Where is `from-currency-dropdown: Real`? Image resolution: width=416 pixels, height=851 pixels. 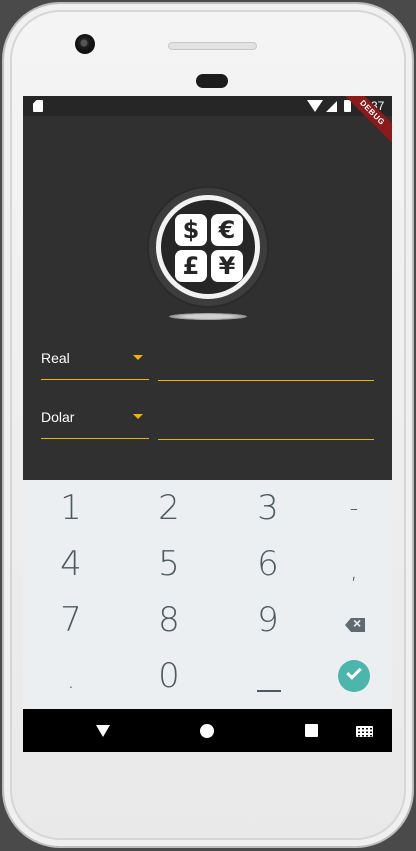 from-currency-dropdown: Real is located at coordinates (95, 359).